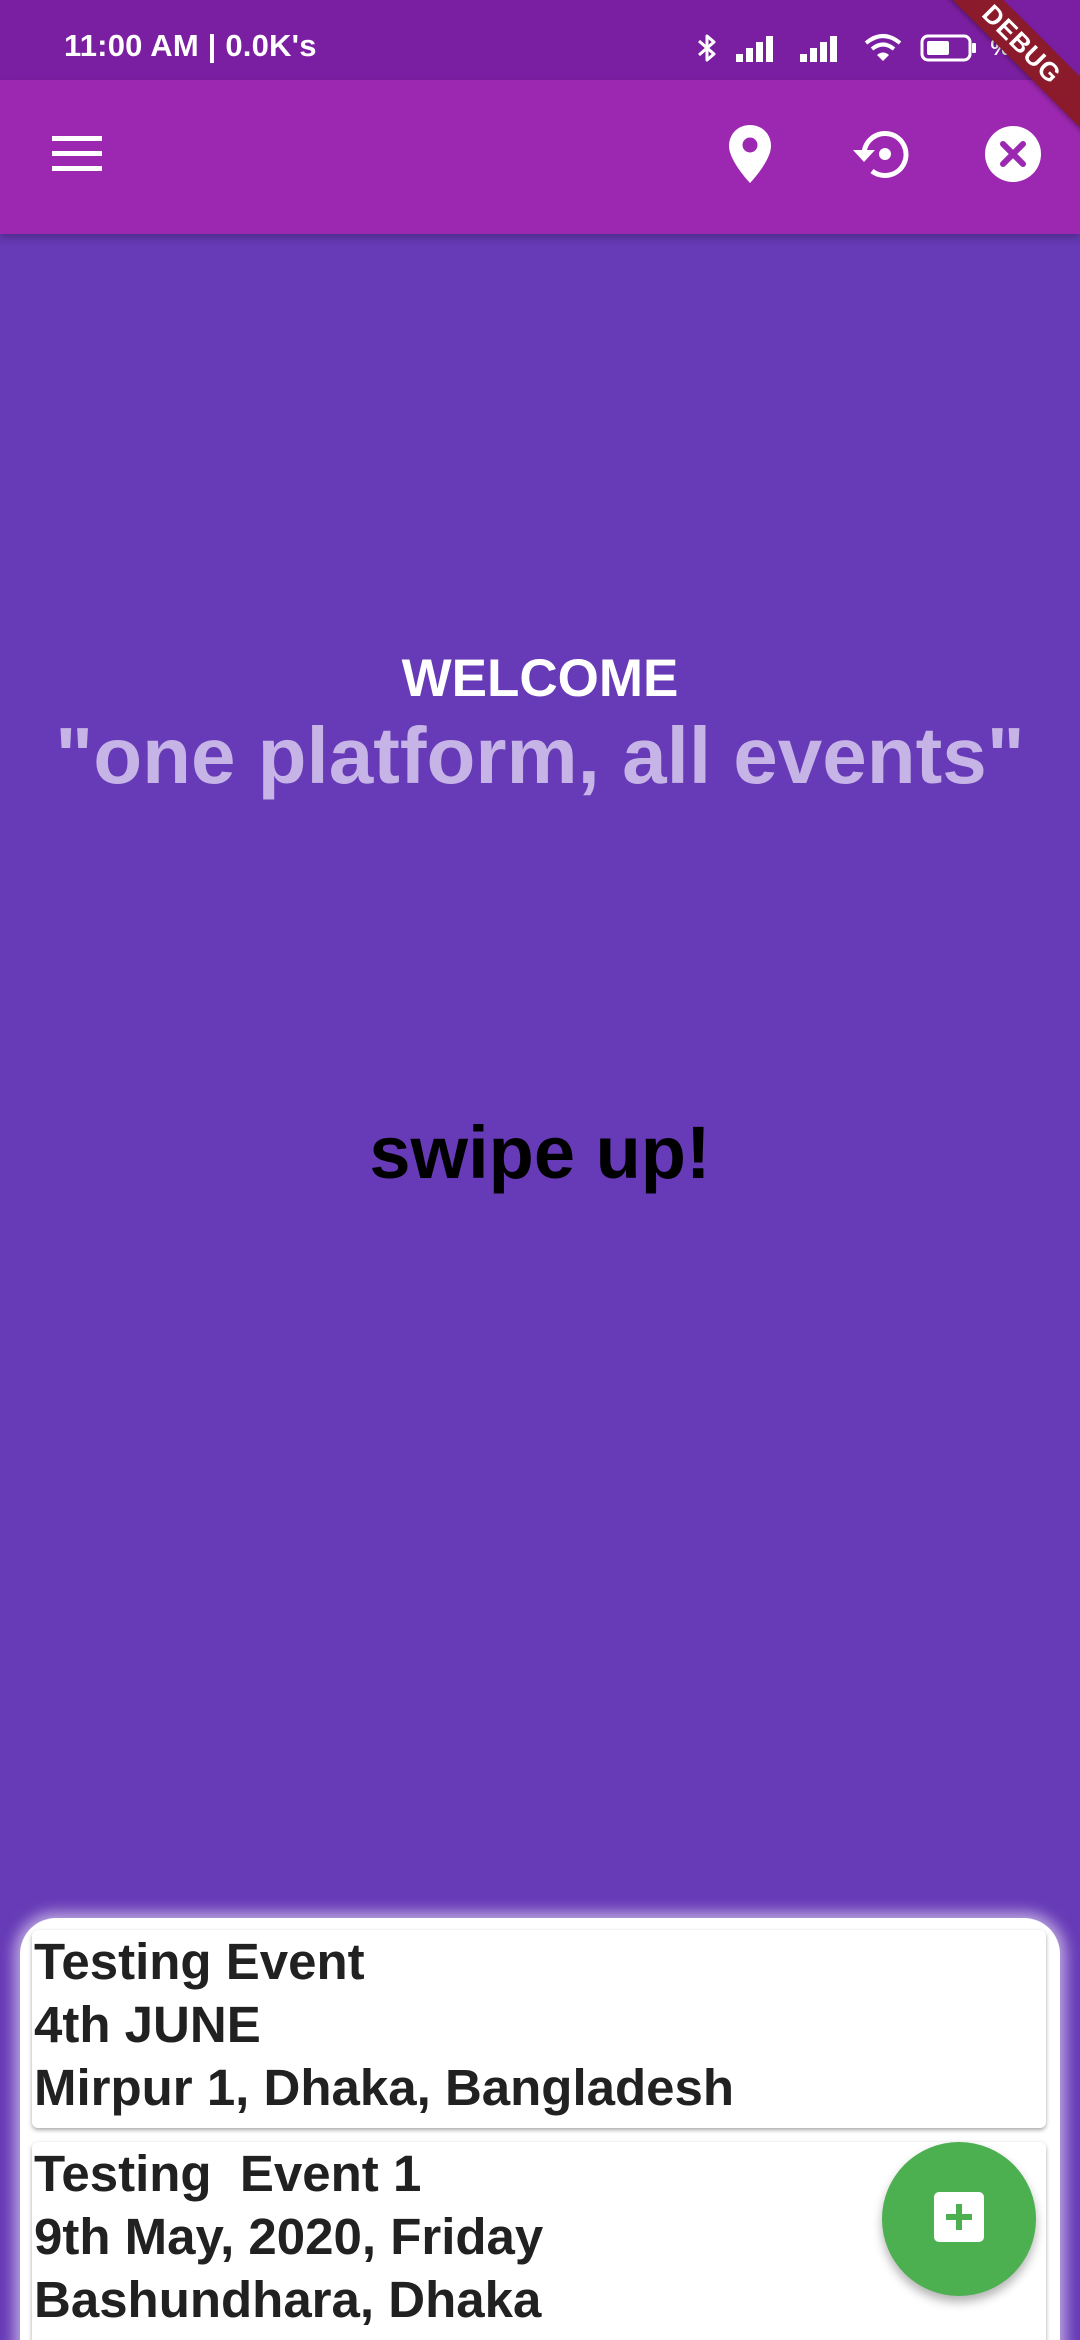 The image size is (1080, 2340). I want to click on close-circle-icon, so click(1013, 156).